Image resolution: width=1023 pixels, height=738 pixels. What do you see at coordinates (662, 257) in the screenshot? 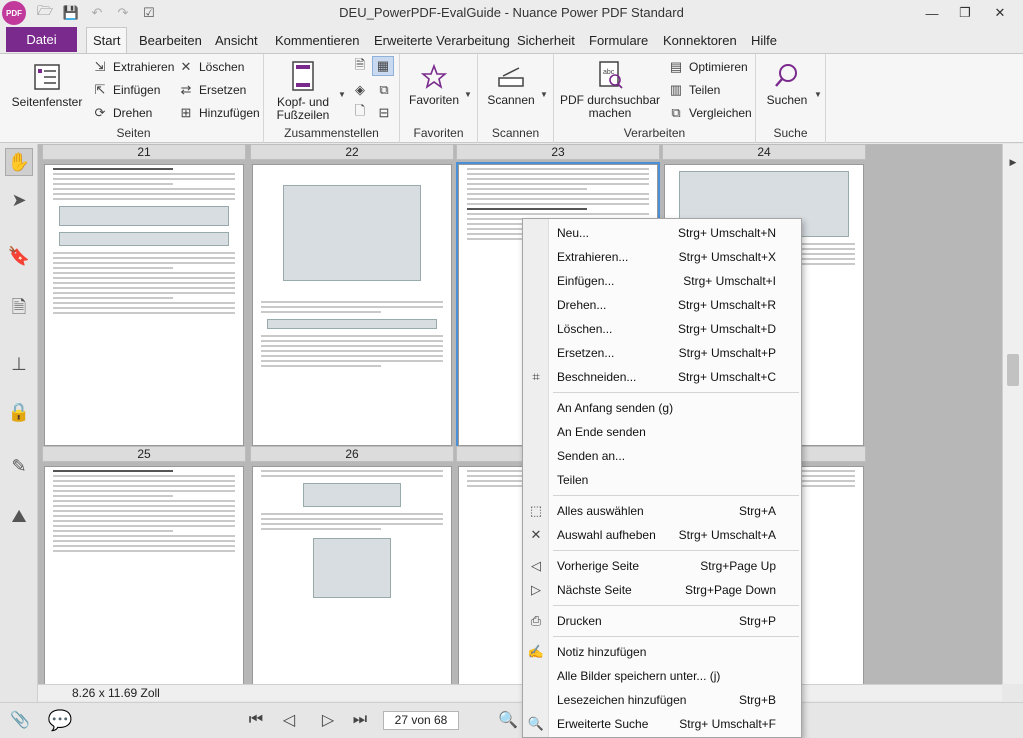
I see `menu-item-extrahieren: Extrahieren... Strg+ Umschalt+X` at bounding box center [662, 257].